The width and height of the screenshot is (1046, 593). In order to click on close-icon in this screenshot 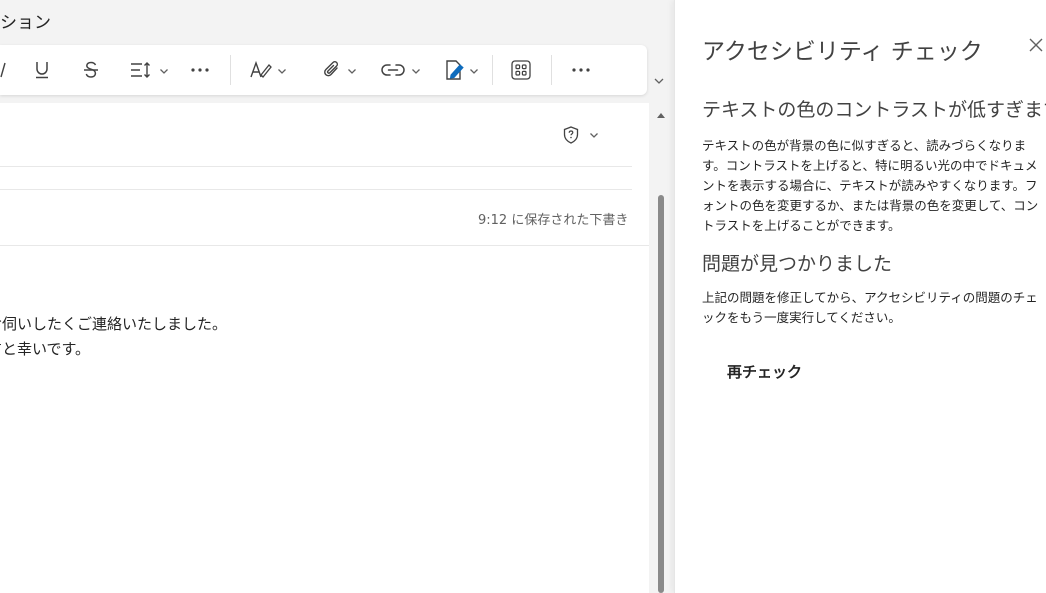, I will do `click(1037, 47)`.